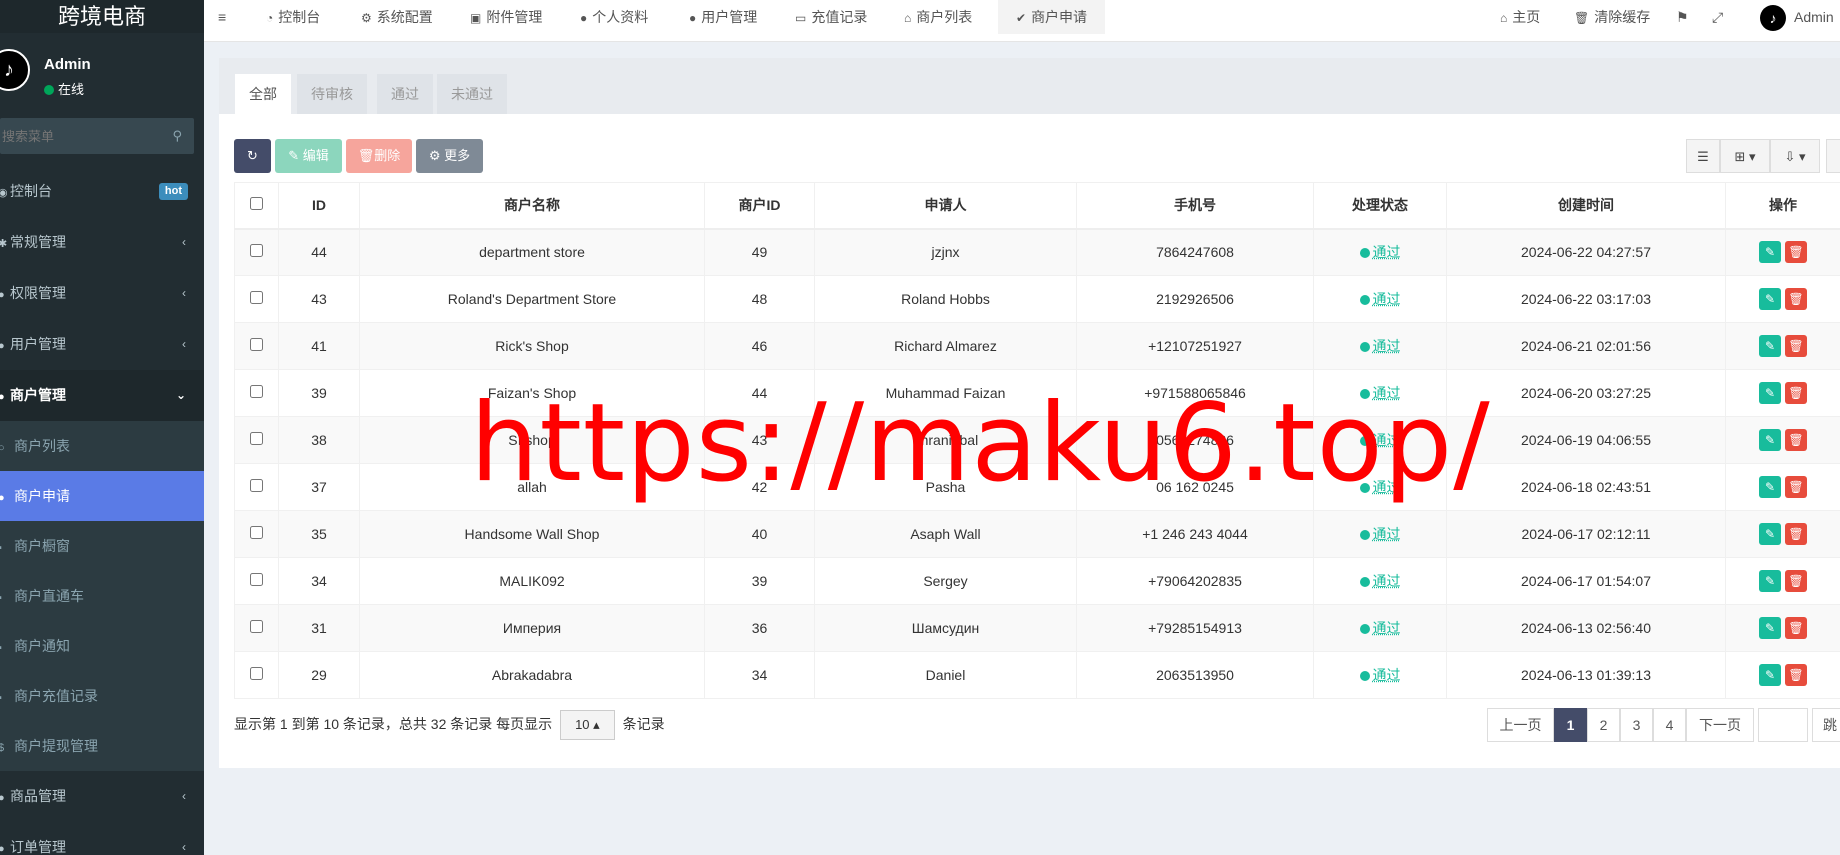 The height and width of the screenshot is (855, 1840). I want to click on more-button: ⚙ 更多, so click(449, 156).